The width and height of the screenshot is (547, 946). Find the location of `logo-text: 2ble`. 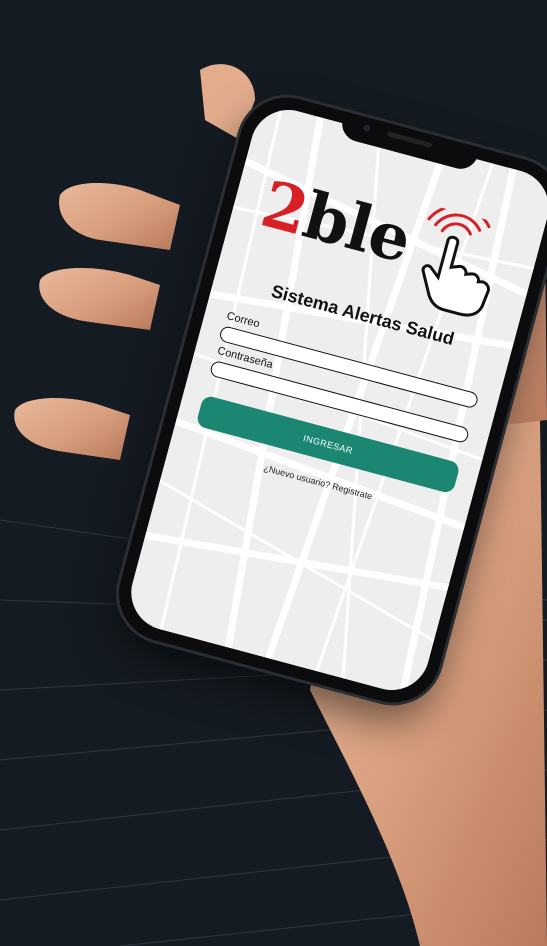

logo-text: 2ble is located at coordinates (336, 222).